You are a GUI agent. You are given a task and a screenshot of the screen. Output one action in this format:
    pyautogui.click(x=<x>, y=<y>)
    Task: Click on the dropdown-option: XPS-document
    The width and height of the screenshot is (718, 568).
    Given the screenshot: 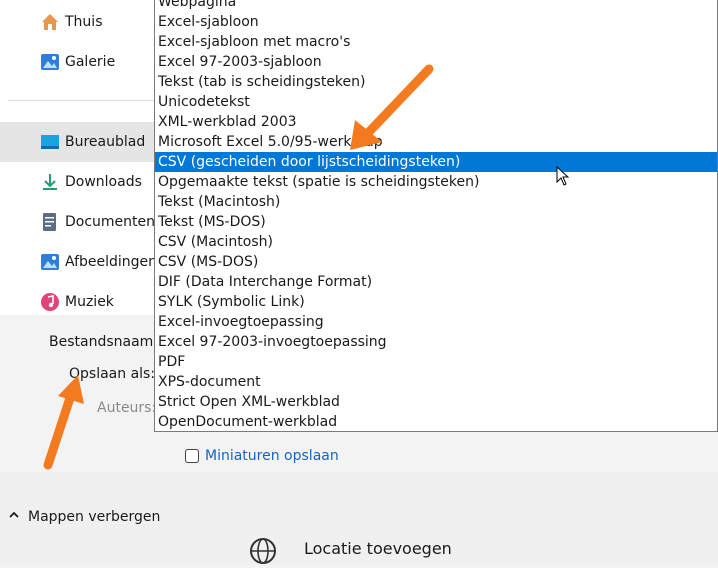 What is the action you would take?
    pyautogui.click(x=436, y=382)
    